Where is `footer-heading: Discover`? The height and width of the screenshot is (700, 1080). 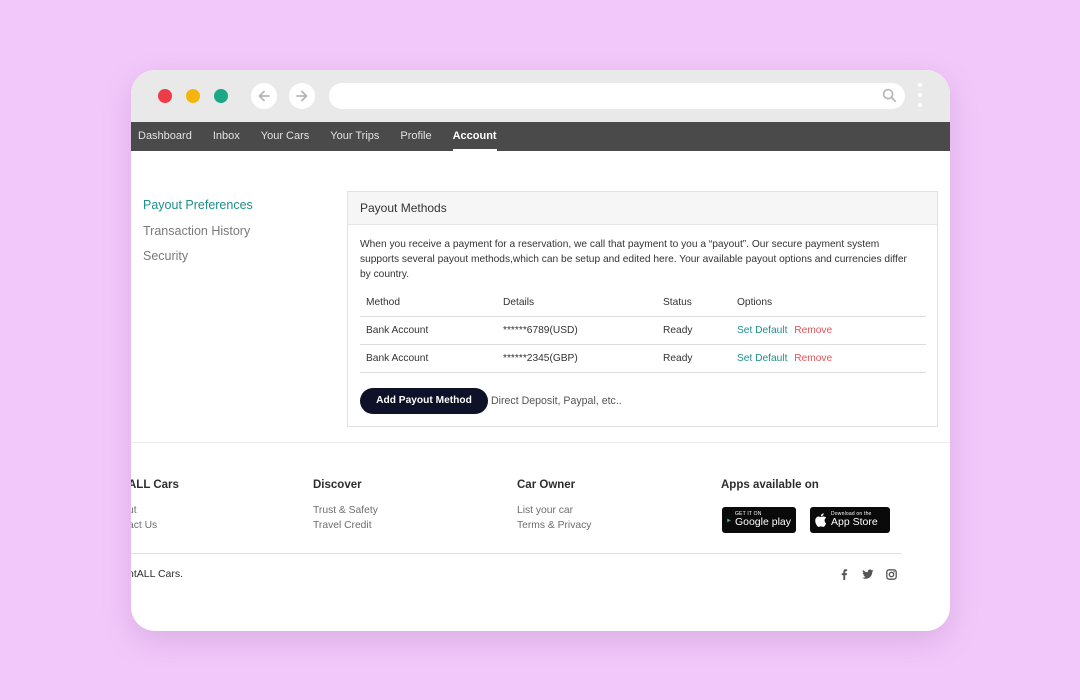 footer-heading: Discover is located at coordinates (337, 485).